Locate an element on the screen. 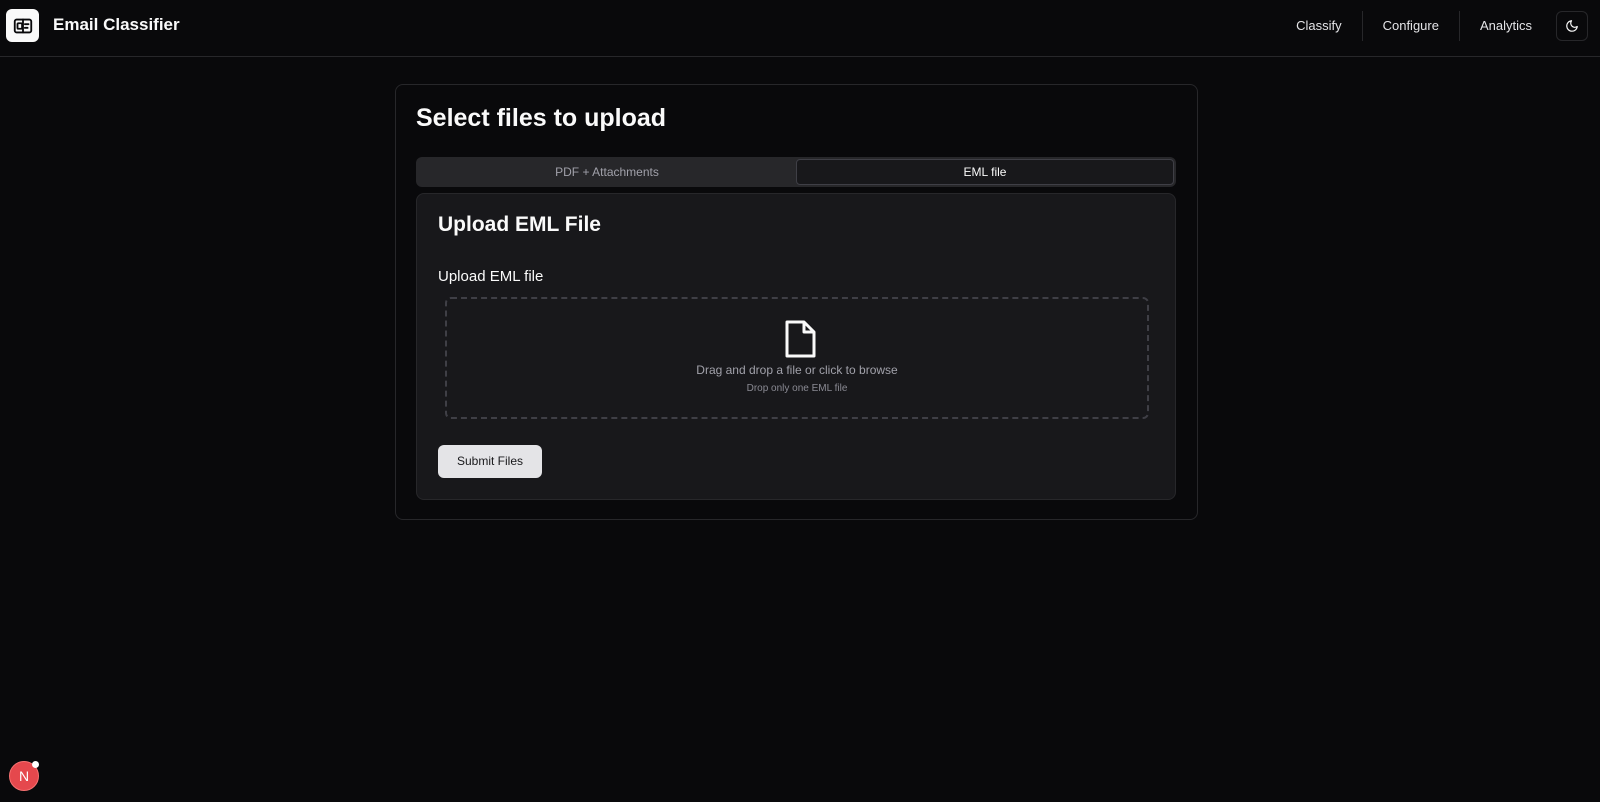 This screenshot has width=1600, height=802. dropzone-text: Drag and drop a file or click to browse is located at coordinates (797, 370).